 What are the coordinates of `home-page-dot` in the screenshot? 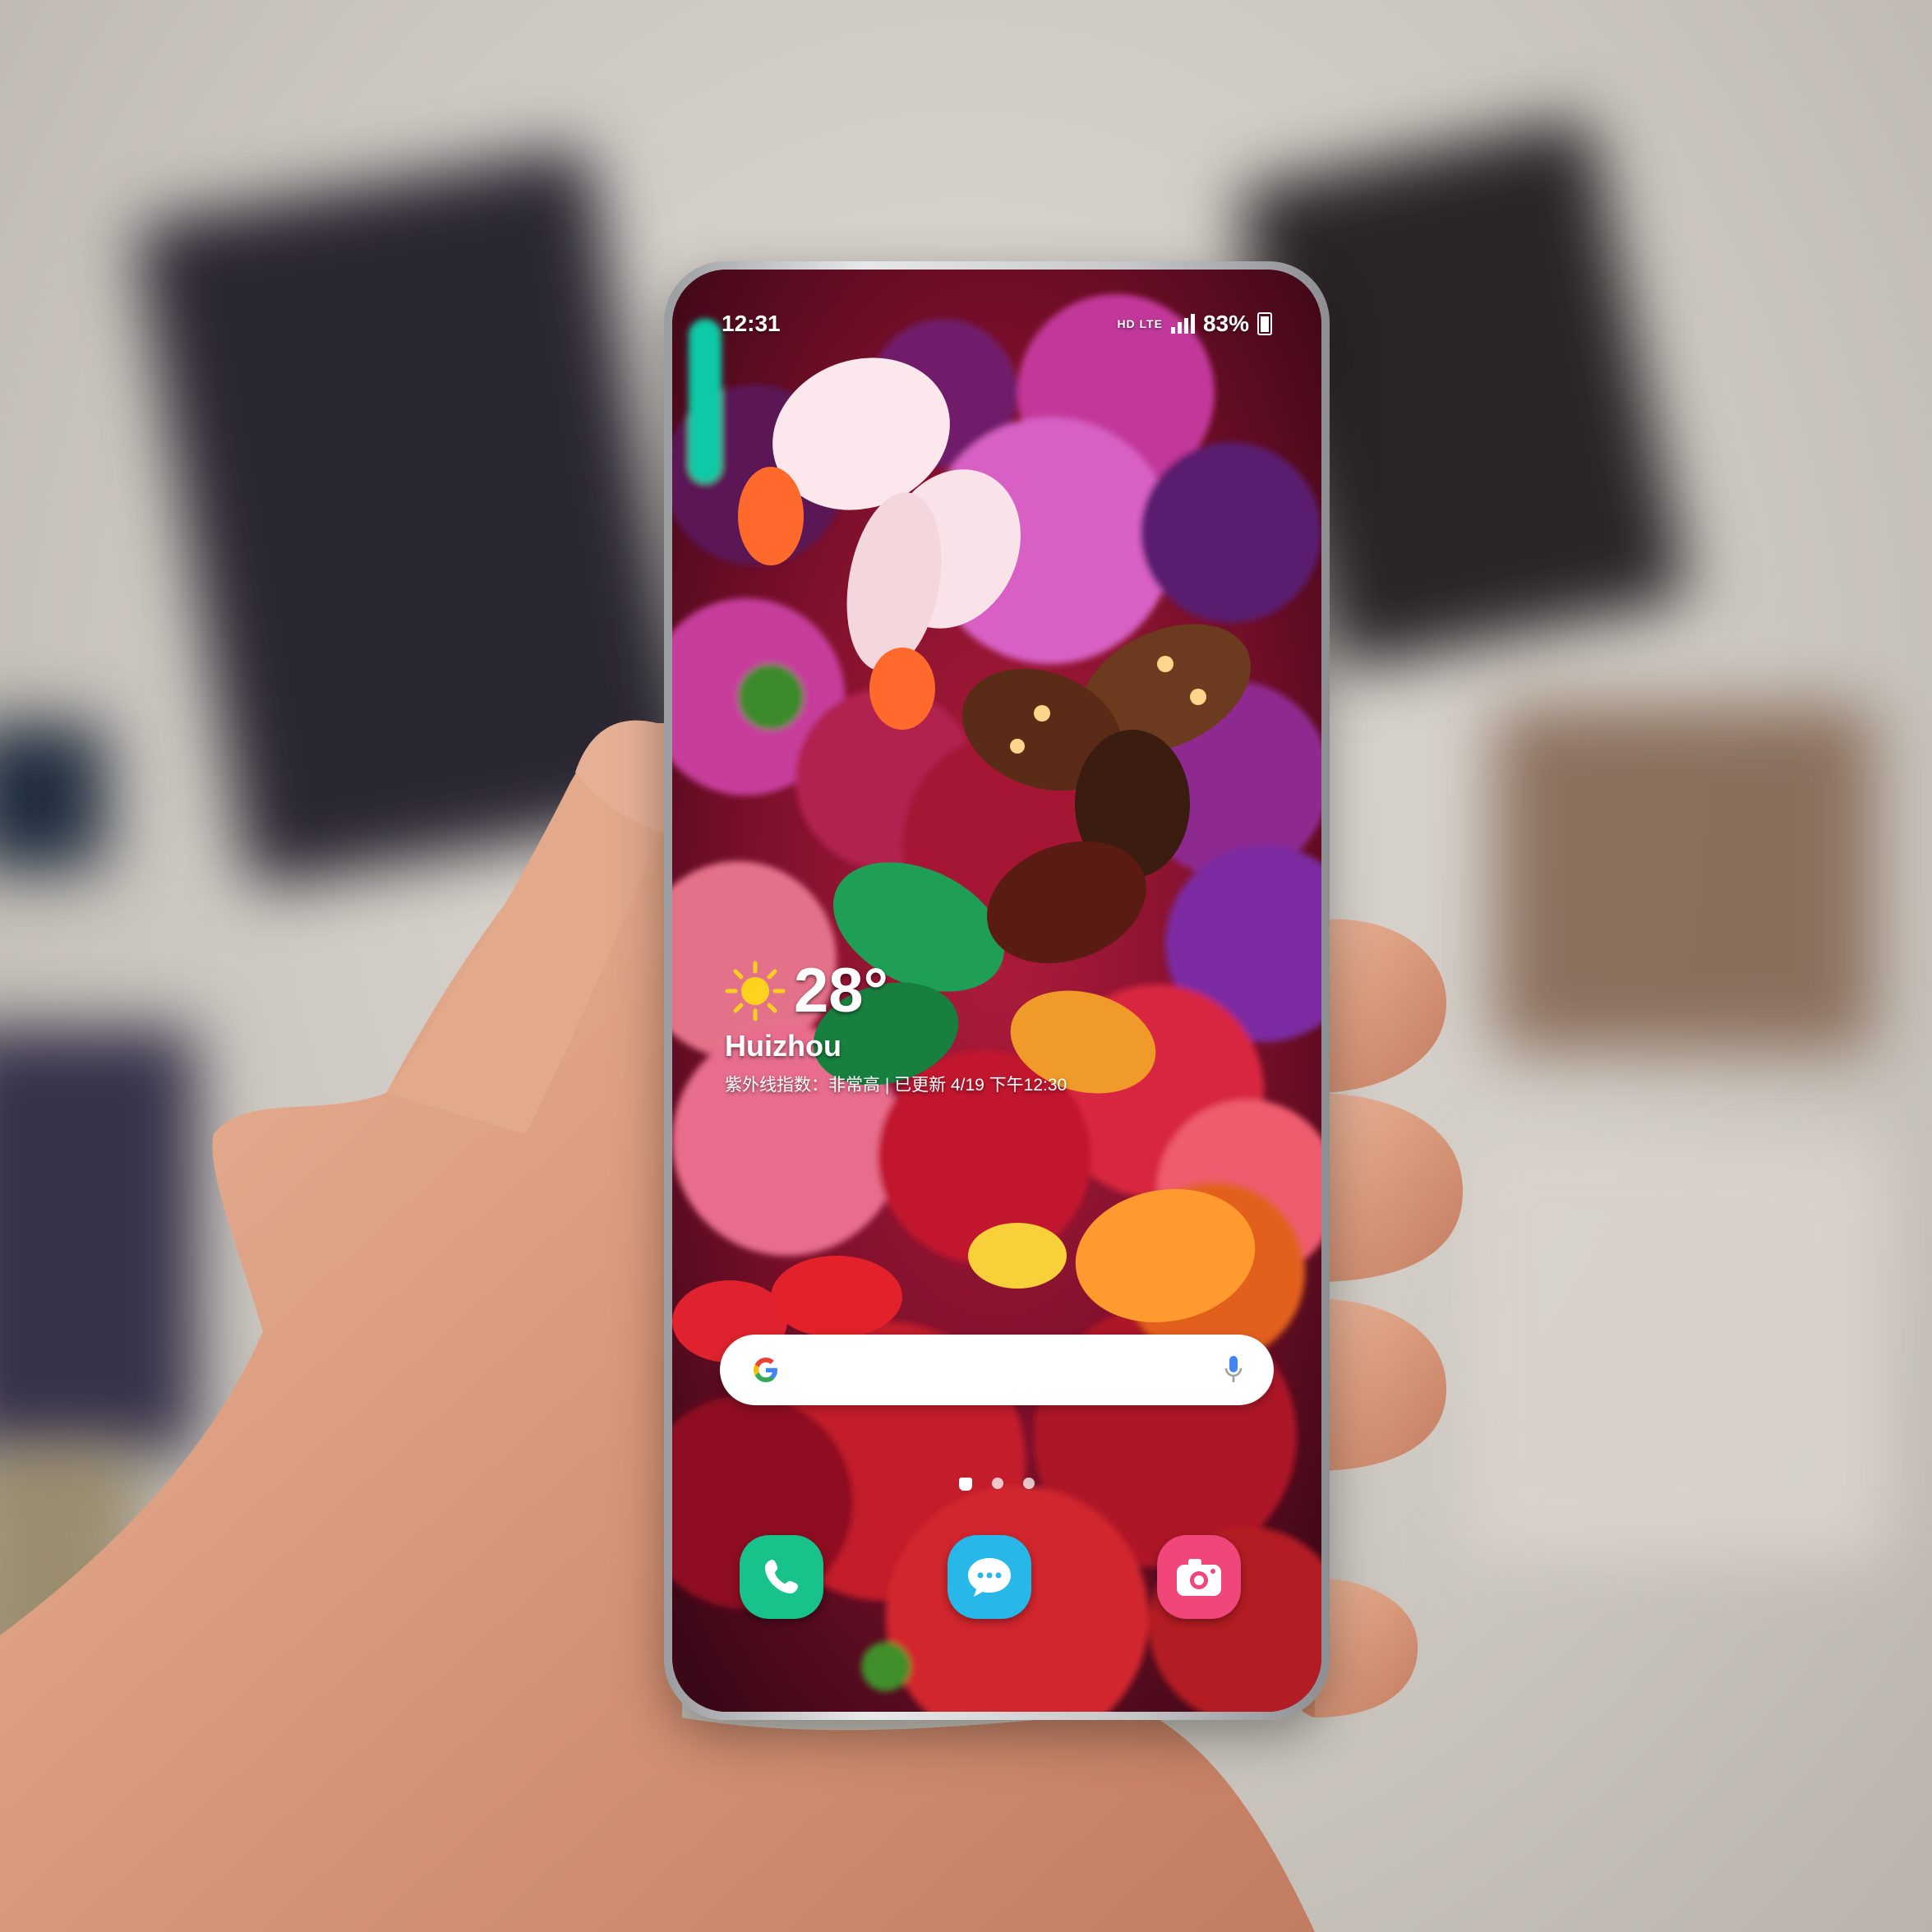 It's located at (965, 1485).